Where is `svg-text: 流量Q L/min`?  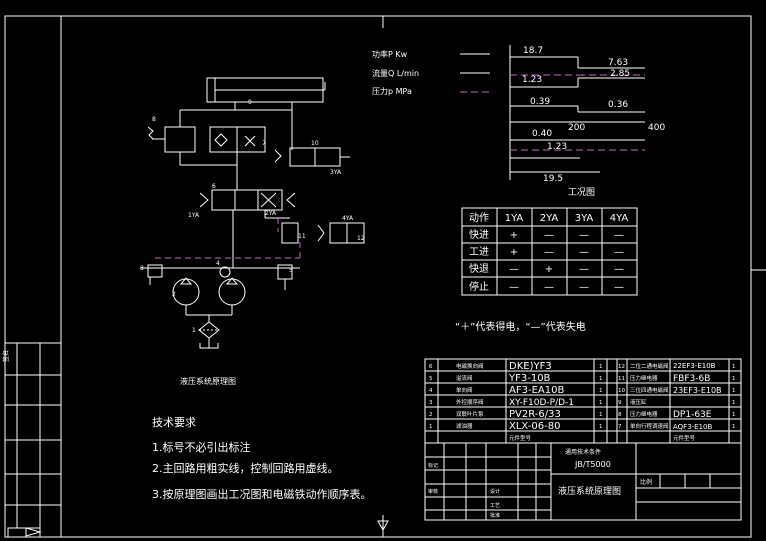
svg-text: 流量Q L/min is located at coordinates (395, 73).